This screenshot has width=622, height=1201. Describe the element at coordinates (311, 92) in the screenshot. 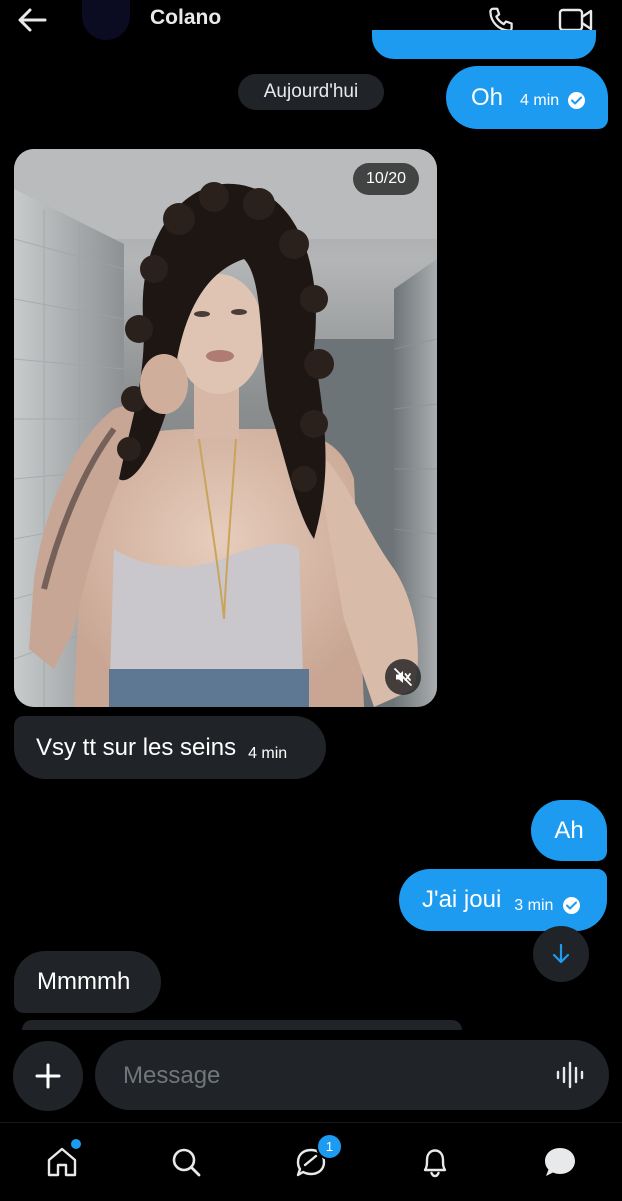

I see `date-separator: Aujourd'hui` at that location.